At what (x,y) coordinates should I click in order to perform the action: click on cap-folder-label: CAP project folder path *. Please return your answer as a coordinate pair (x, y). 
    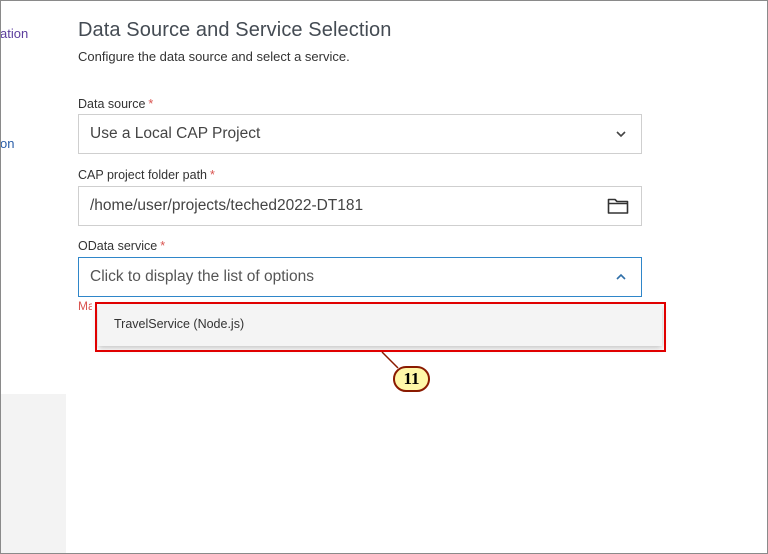
    Looking at the image, I should click on (146, 175).